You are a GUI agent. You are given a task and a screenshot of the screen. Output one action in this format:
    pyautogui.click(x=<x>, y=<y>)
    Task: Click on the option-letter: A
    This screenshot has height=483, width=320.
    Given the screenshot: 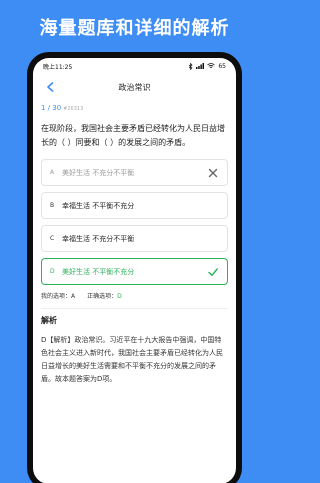 What is the action you would take?
    pyautogui.click(x=52, y=172)
    